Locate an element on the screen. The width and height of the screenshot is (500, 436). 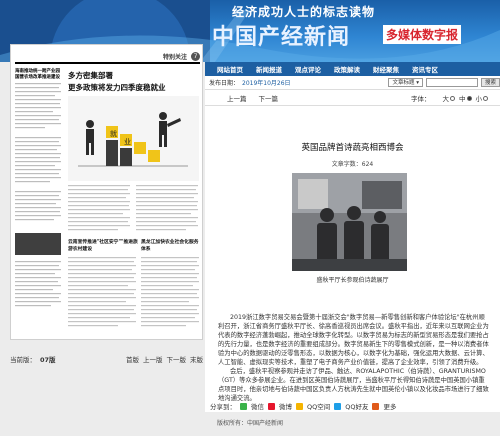
page-header: 特别关注 7 is located at coordinates (107, 57).